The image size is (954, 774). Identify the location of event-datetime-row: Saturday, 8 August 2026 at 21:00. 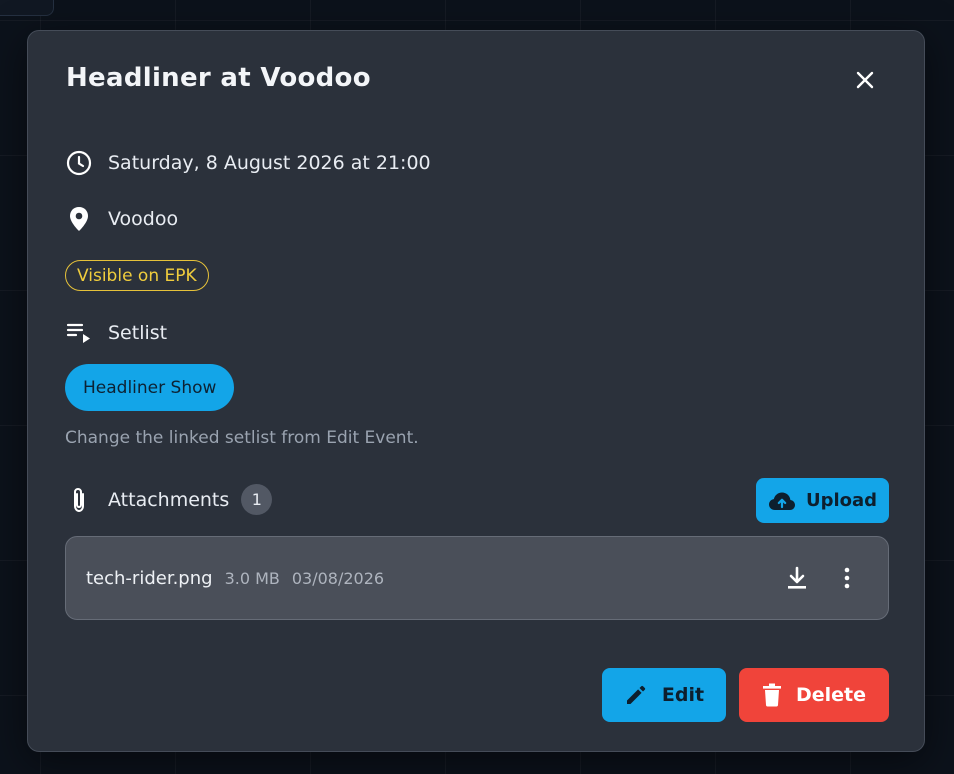
(248, 163).